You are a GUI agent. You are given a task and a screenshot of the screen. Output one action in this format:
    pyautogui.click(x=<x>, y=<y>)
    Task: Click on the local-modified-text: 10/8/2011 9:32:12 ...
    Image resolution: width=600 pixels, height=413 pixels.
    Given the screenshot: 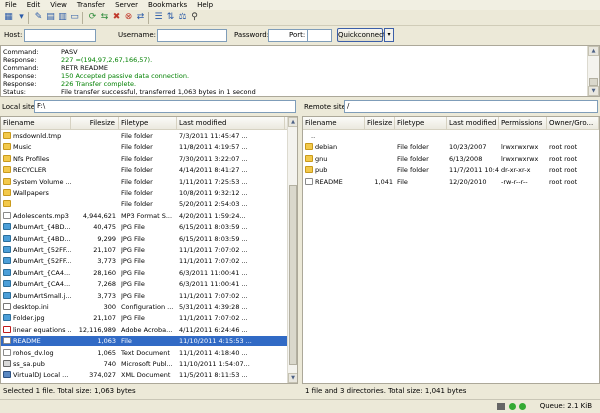 What is the action you would take?
    pyautogui.click(x=213, y=193)
    